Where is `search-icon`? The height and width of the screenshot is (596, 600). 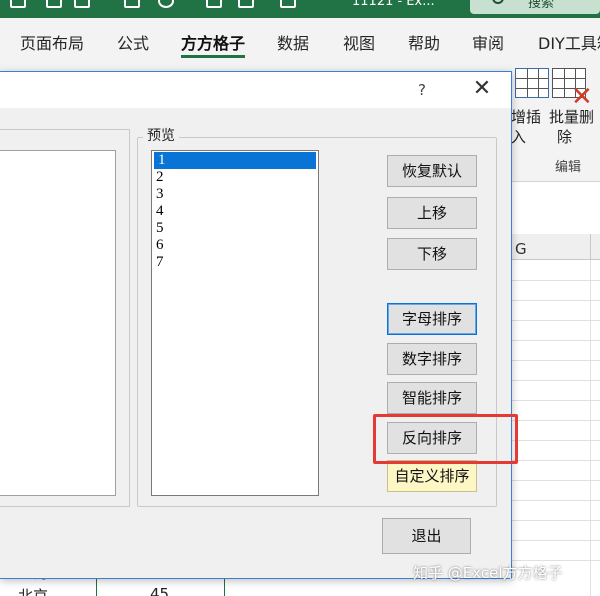
search-icon is located at coordinates (498, 2).